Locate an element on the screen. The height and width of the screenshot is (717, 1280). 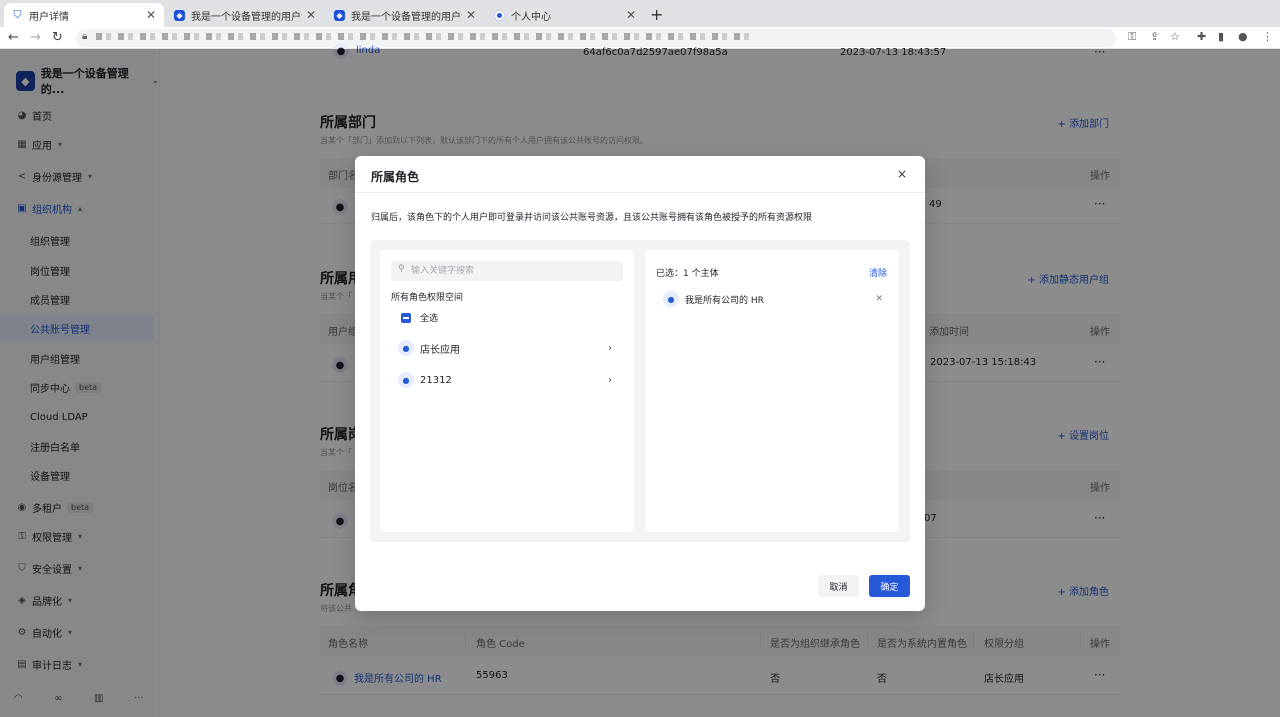
browser-tab-userpool-1: ◆ 我是一个设备管理的用户池 ✕ is located at coordinates (245, 15).